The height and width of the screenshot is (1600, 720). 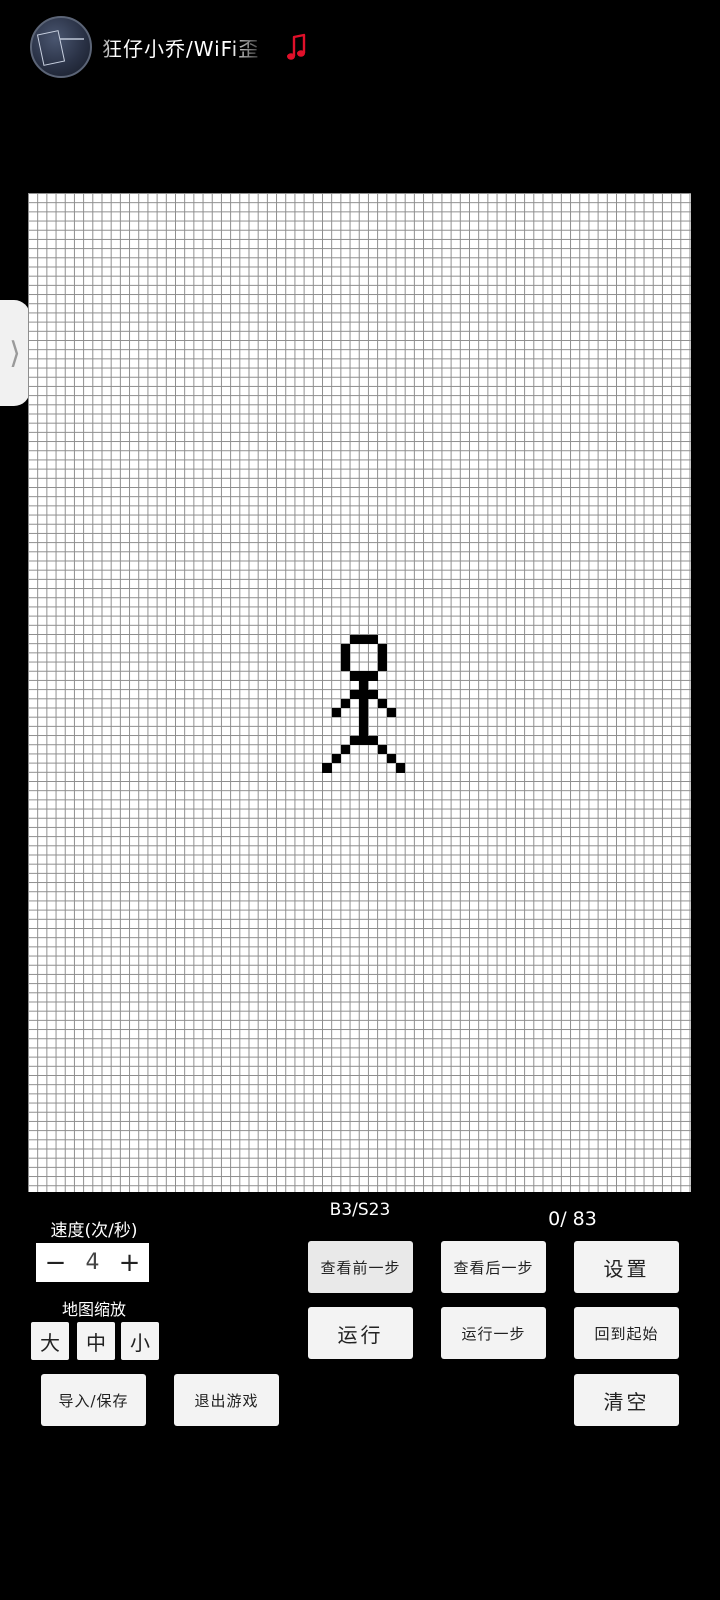 I want to click on exit-game-button: 退出游戏, so click(x=226, y=1400).